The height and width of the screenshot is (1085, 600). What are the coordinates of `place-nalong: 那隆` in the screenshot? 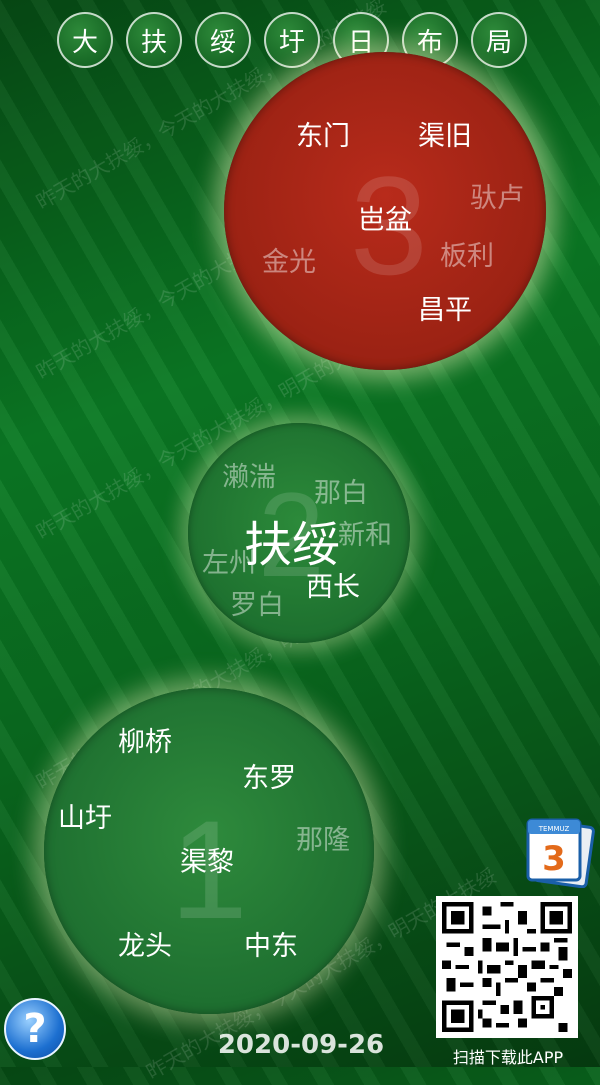 It's located at (323, 837).